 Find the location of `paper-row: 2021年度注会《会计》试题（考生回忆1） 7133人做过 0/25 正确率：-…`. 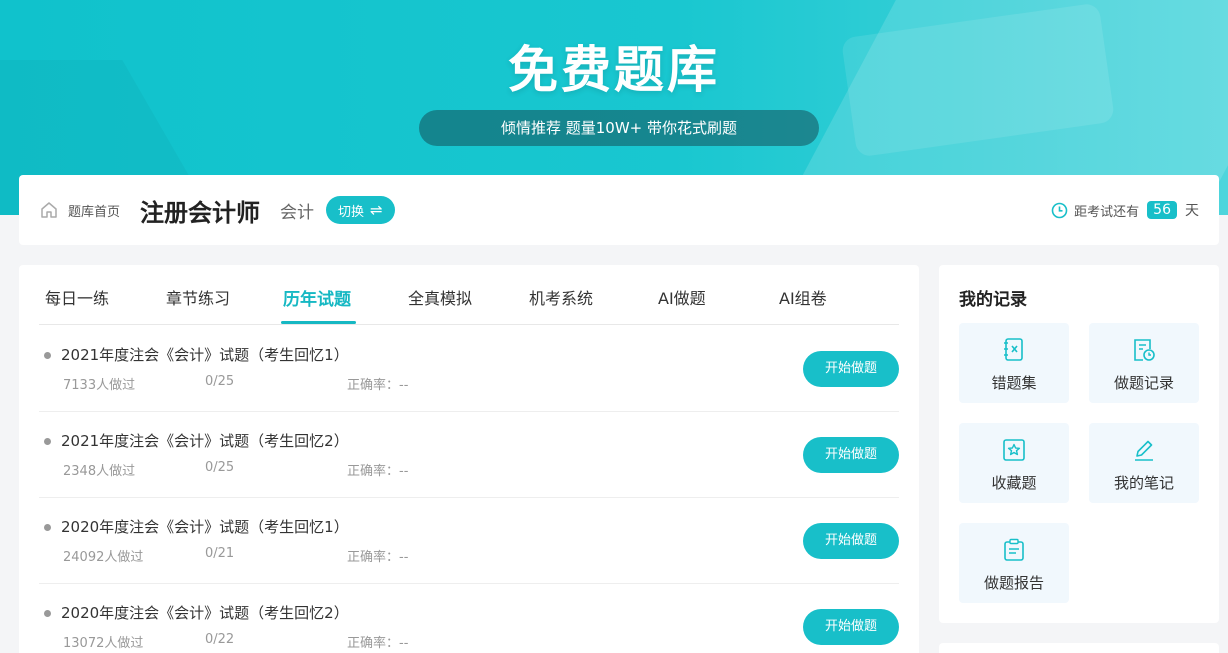

paper-row: 2021年度注会《会计》试题（考生回忆1） 7133人做过 0/25 正确率：-… is located at coordinates (469, 369).